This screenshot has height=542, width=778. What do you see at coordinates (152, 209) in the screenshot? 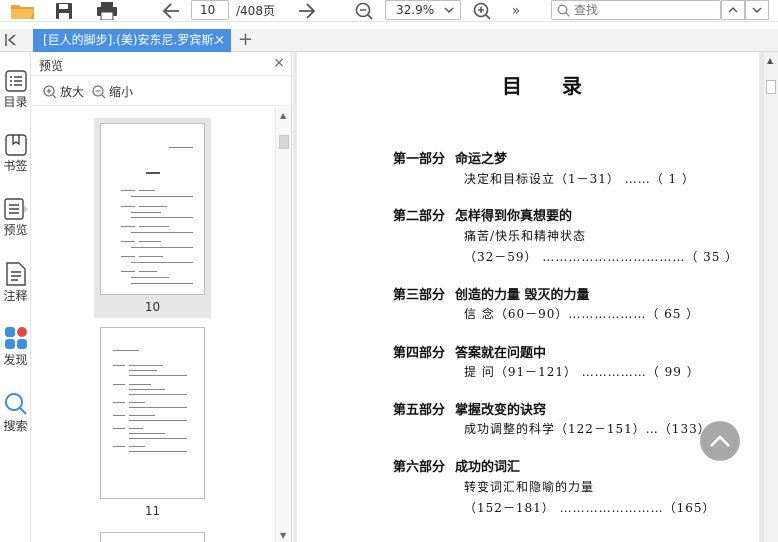
I see `thumbnail-image` at bounding box center [152, 209].